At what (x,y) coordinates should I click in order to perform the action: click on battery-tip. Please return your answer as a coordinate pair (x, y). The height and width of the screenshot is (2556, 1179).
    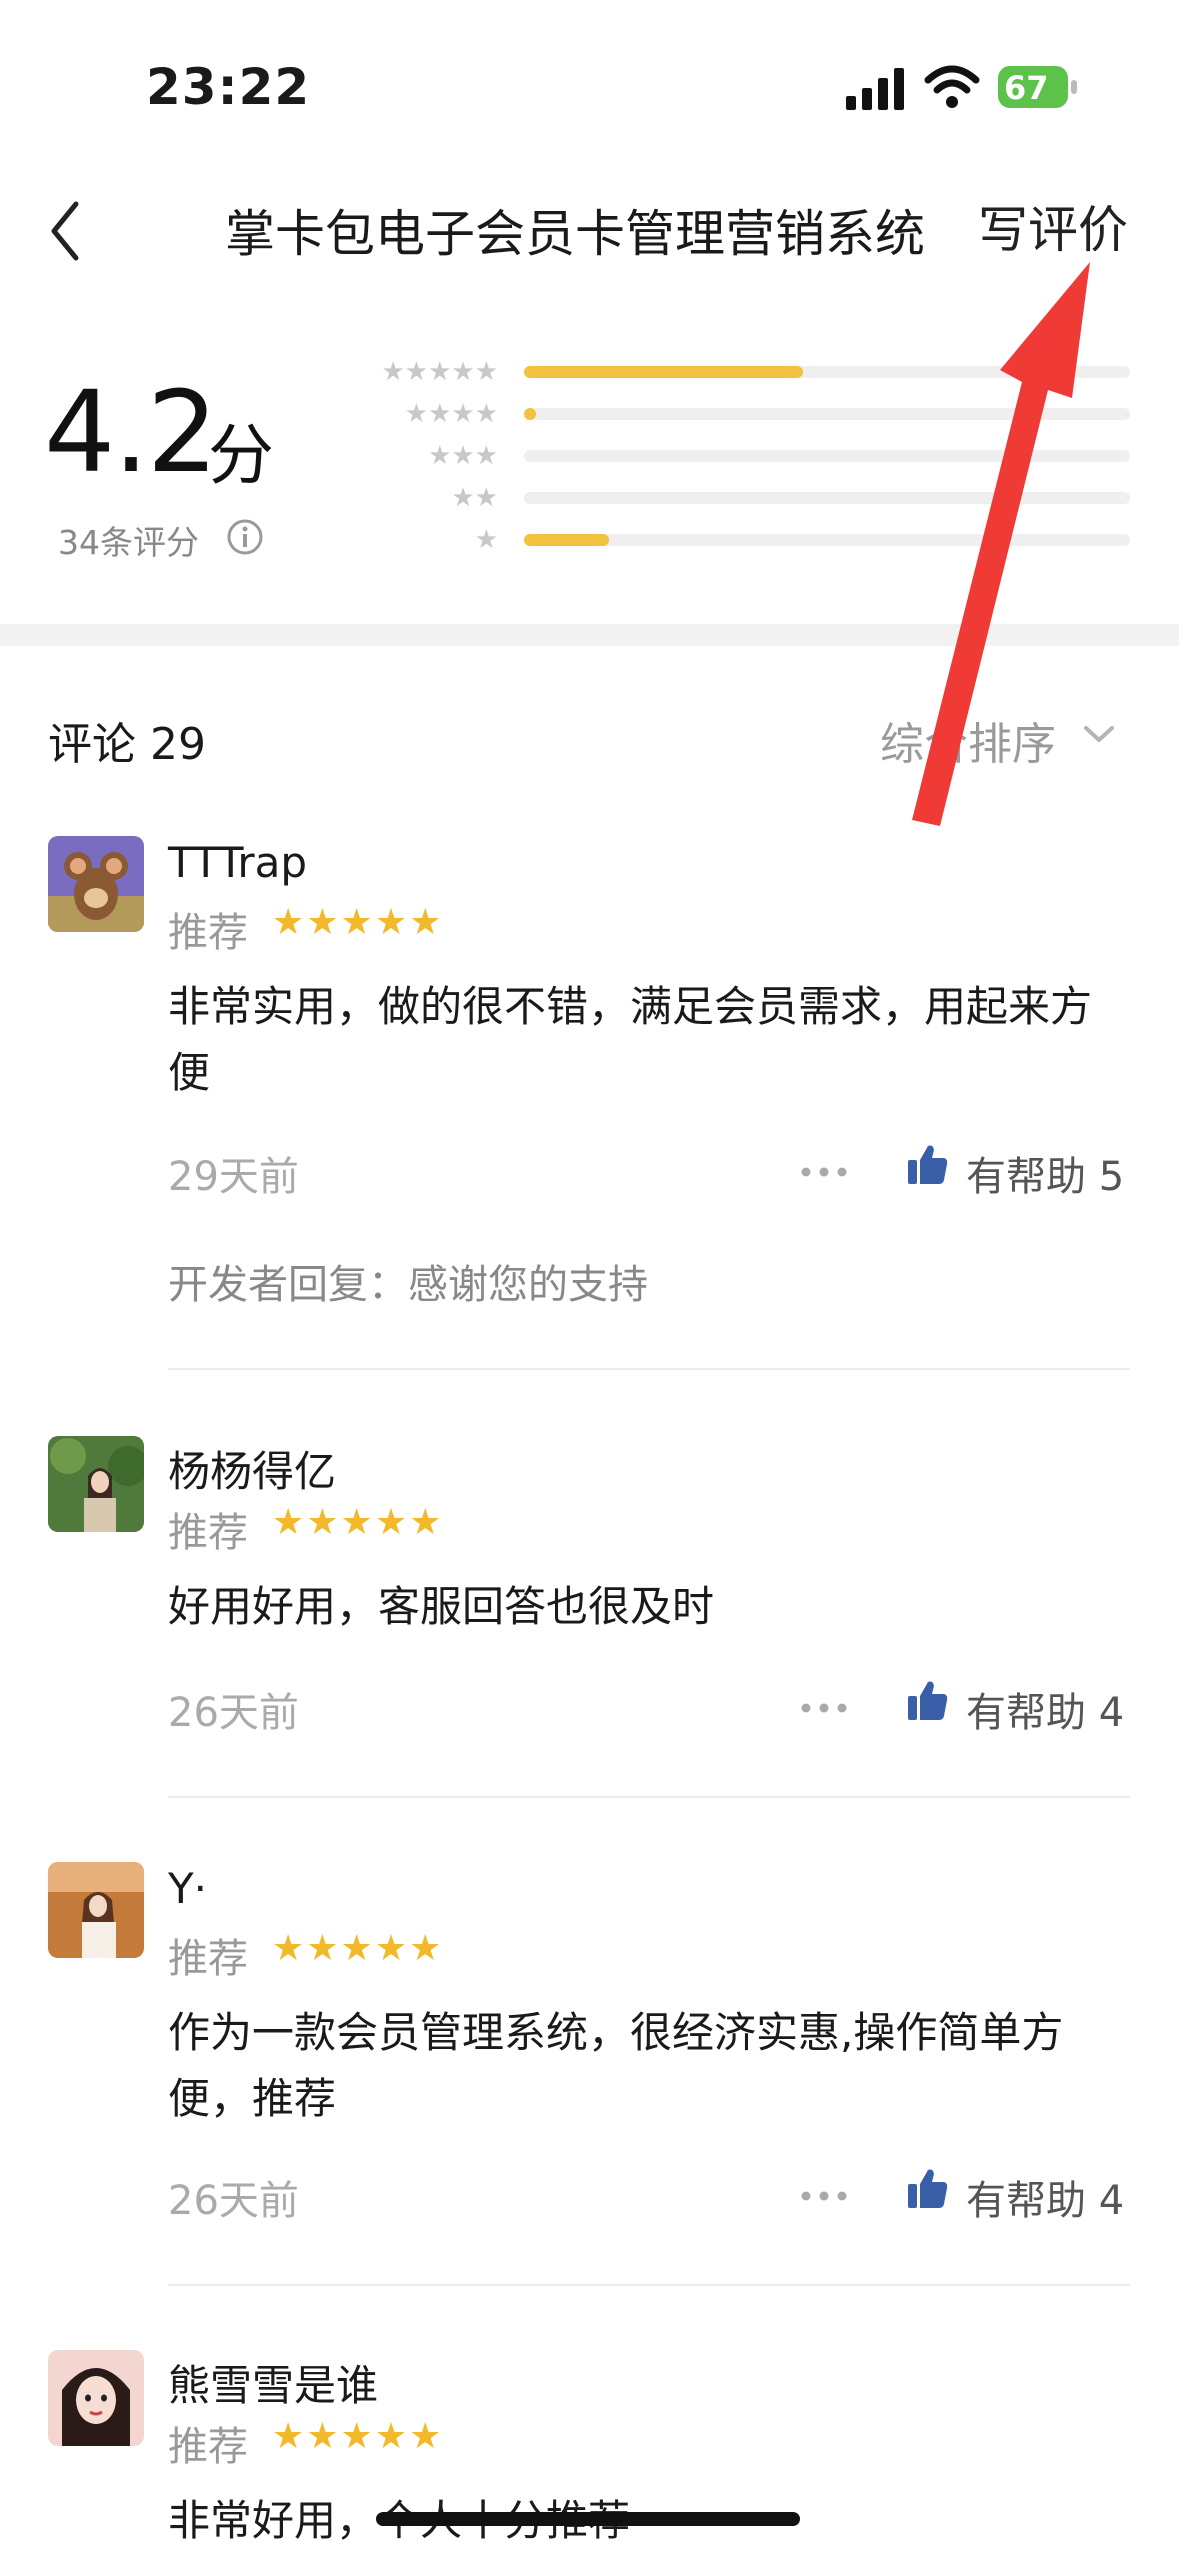
    Looking at the image, I should click on (1074, 87).